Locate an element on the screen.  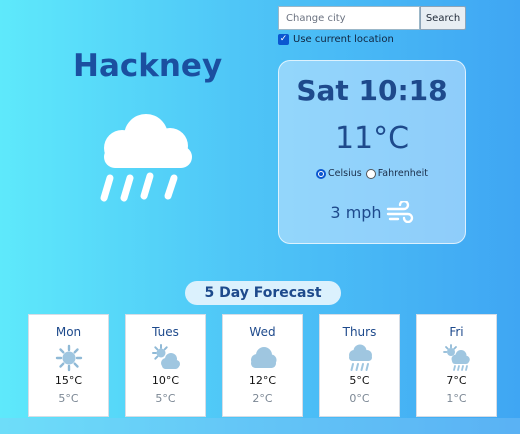
forecast-day-tues: Tues 10°C 5°C is located at coordinates (165, 365).